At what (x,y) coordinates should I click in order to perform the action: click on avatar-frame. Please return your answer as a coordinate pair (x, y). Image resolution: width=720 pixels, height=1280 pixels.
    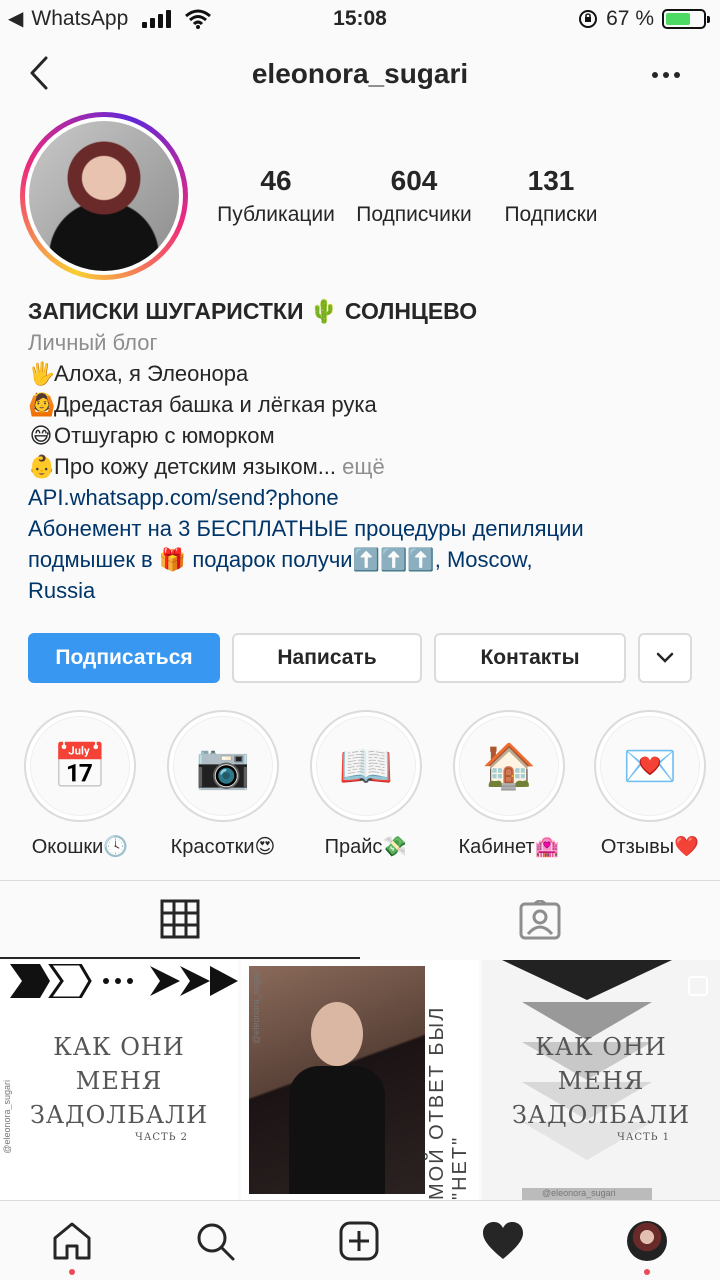
    Looking at the image, I should click on (104, 196).